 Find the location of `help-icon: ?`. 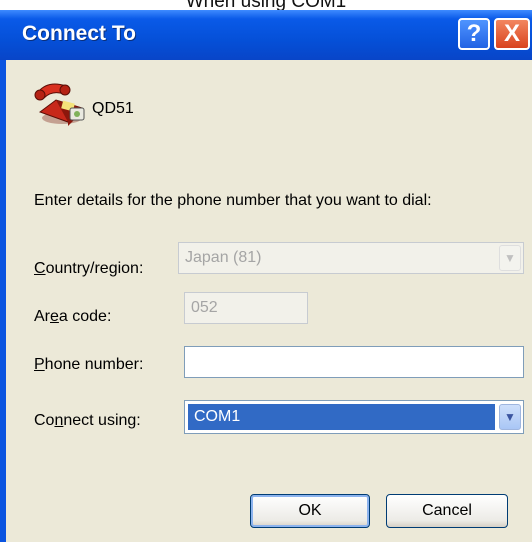

help-icon: ? is located at coordinates (474, 33).